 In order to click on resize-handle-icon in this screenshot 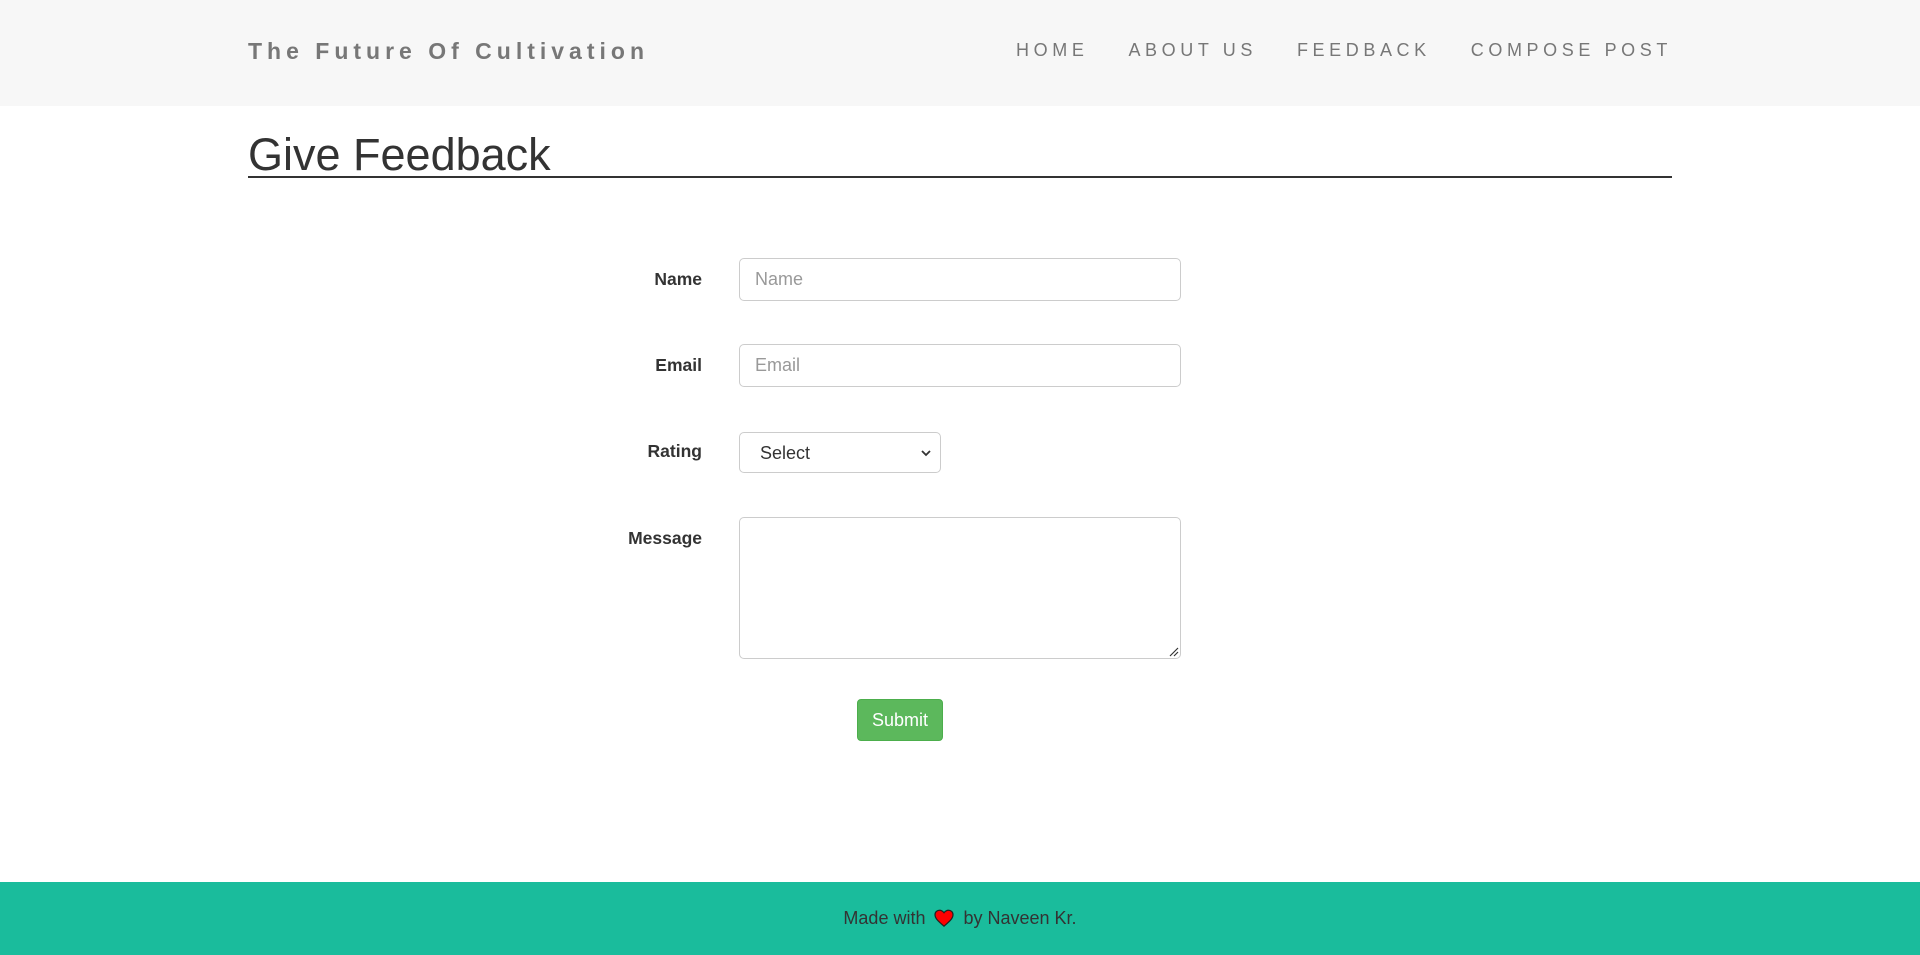, I will do `click(1173, 651)`.